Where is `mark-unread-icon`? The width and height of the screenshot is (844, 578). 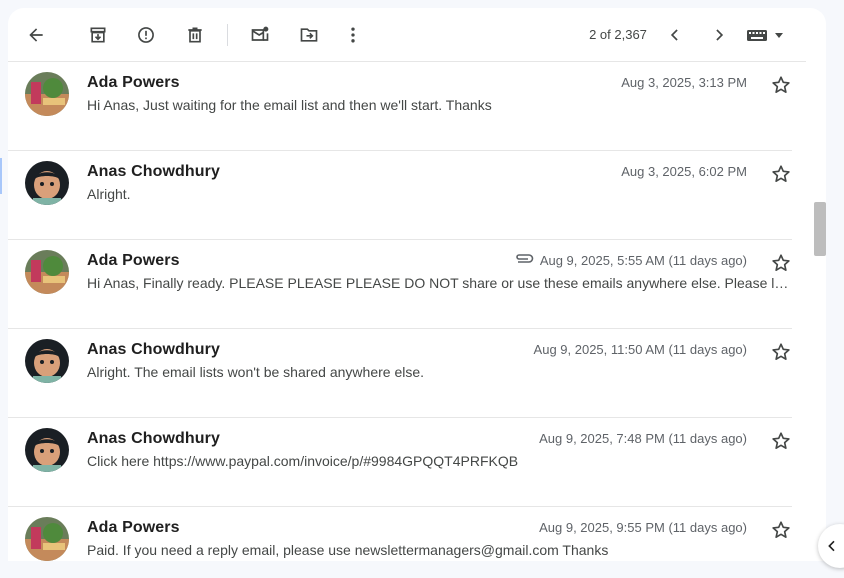 mark-unread-icon is located at coordinates (260, 33).